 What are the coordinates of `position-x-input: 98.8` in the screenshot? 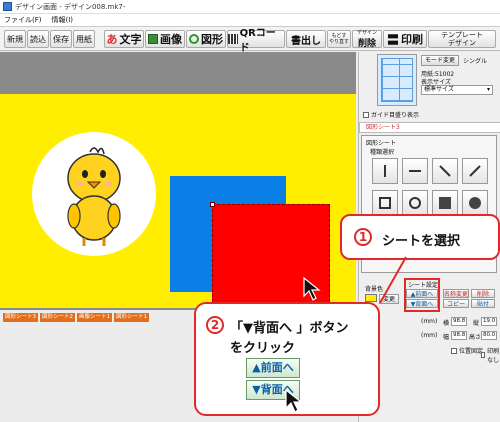 It's located at (459, 321).